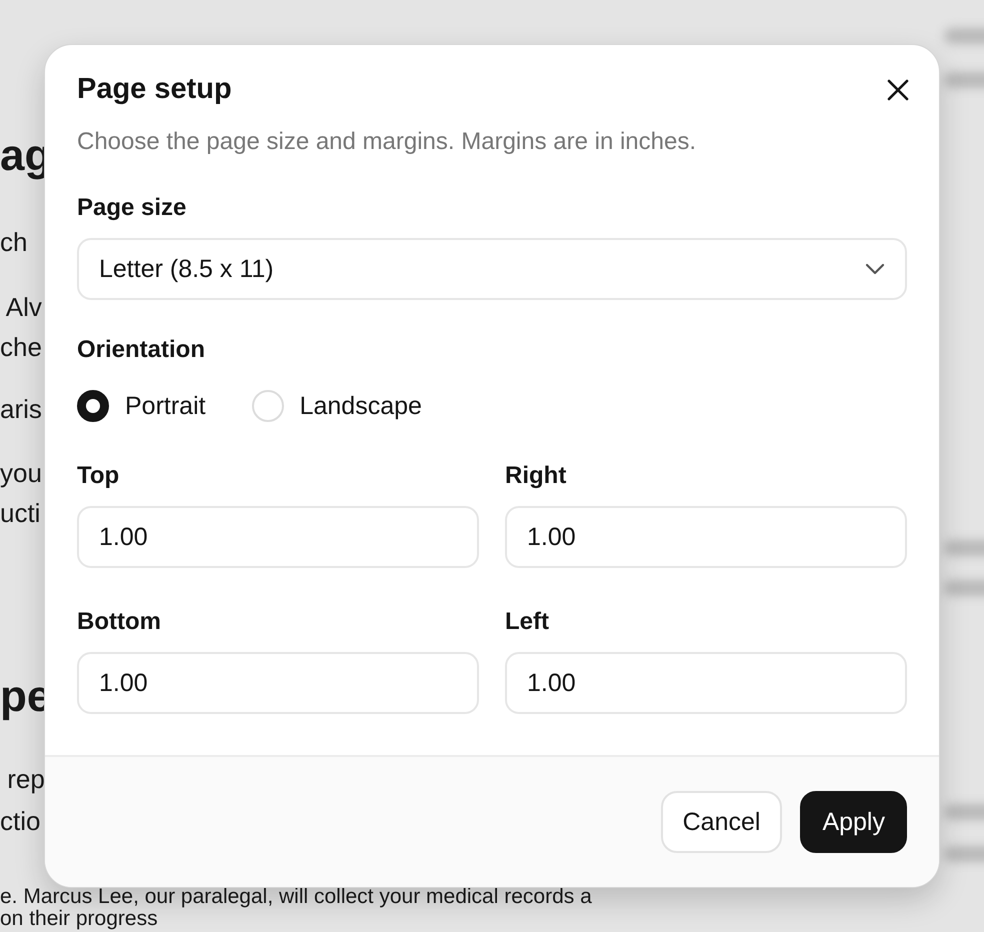 Image resolution: width=984 pixels, height=932 pixels. What do you see at coordinates (721, 822) in the screenshot?
I see `cancel-button: Cancel` at bounding box center [721, 822].